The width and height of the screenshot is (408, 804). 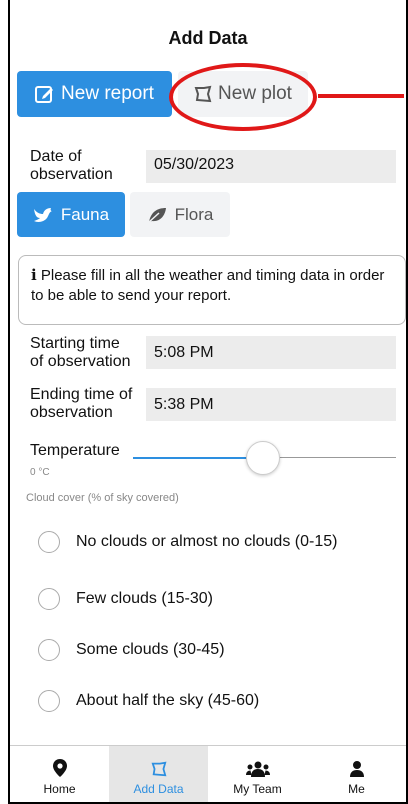 I want to click on map-marker-icon, so click(x=59, y=768).